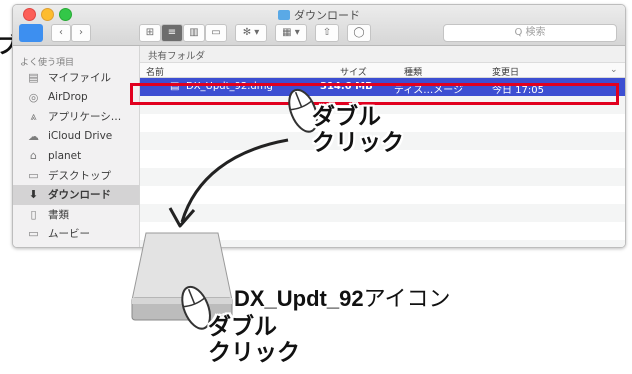  What do you see at coordinates (182, 276) in the screenshot?
I see `disk-icon` at bounding box center [182, 276].